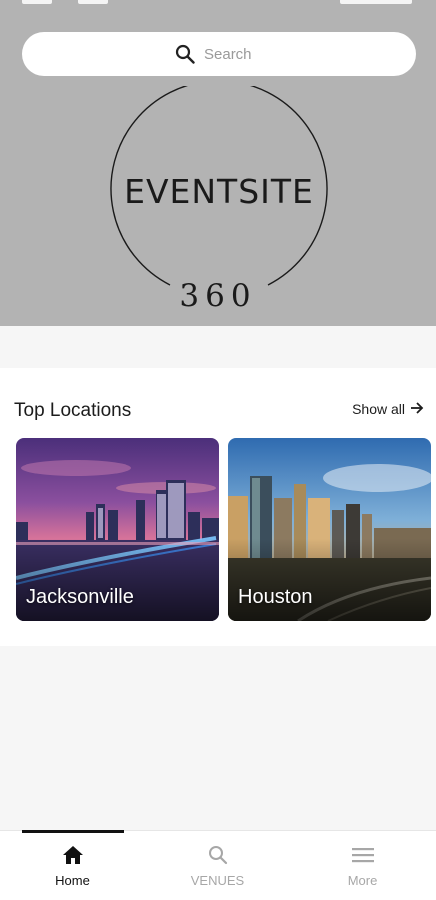 The height and width of the screenshot is (900, 436). Describe the element at coordinates (73, 410) in the screenshot. I see `section-title: Top Locations` at that location.